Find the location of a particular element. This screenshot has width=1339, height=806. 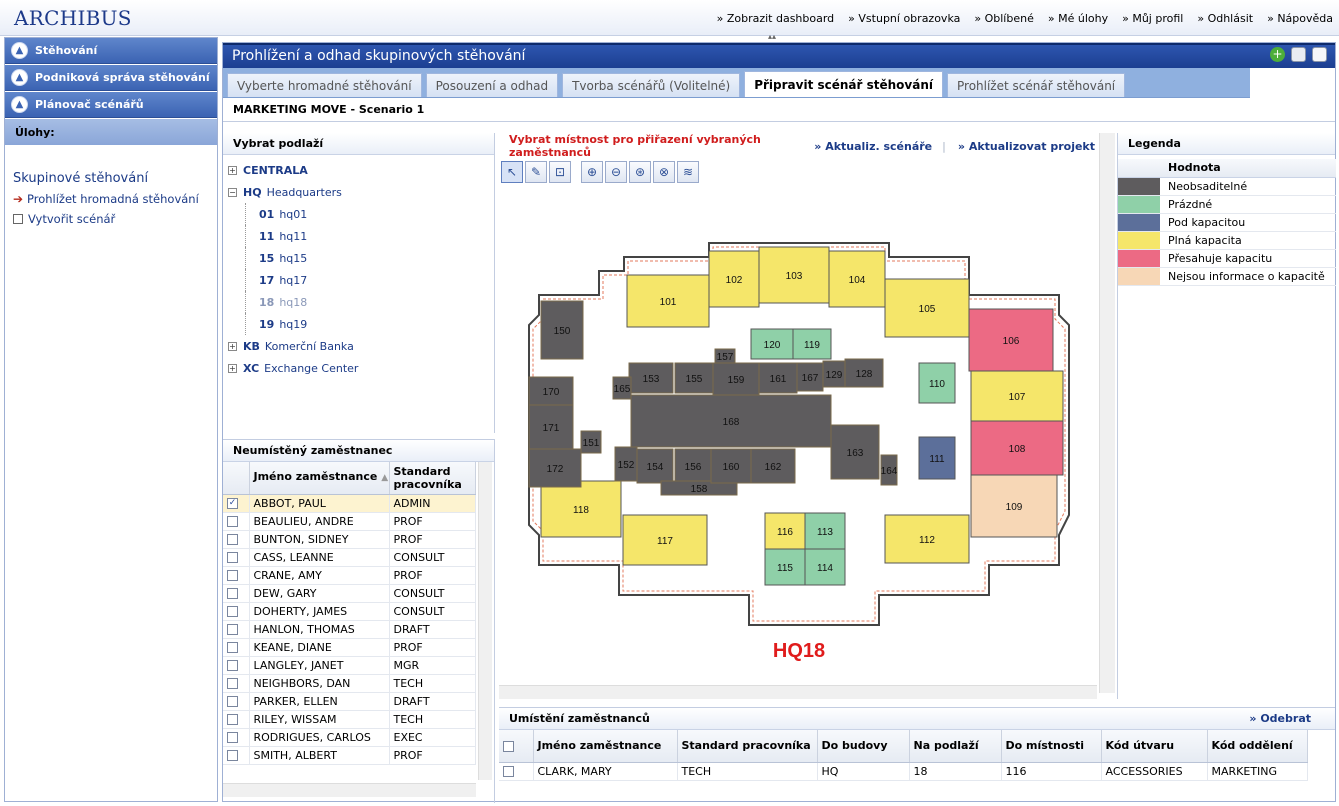

email-icon is located at coordinates (1319, 54).